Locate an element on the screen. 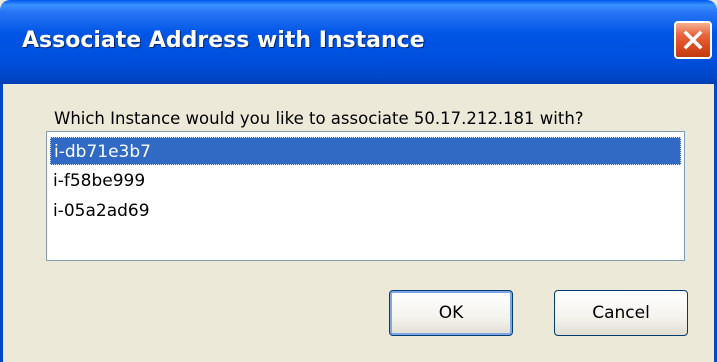  ok-button-label: OK is located at coordinates (451, 313).